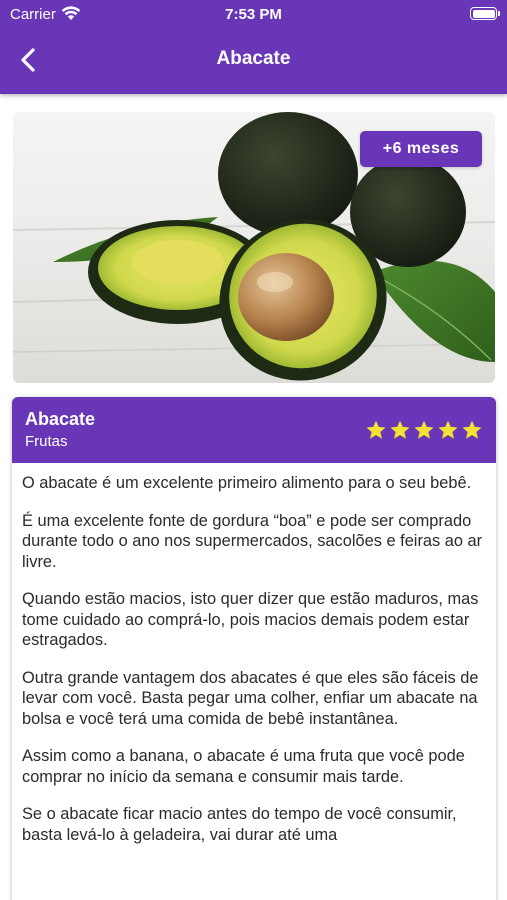 The width and height of the screenshot is (507, 900). I want to click on card-category: Frutas, so click(46, 441).